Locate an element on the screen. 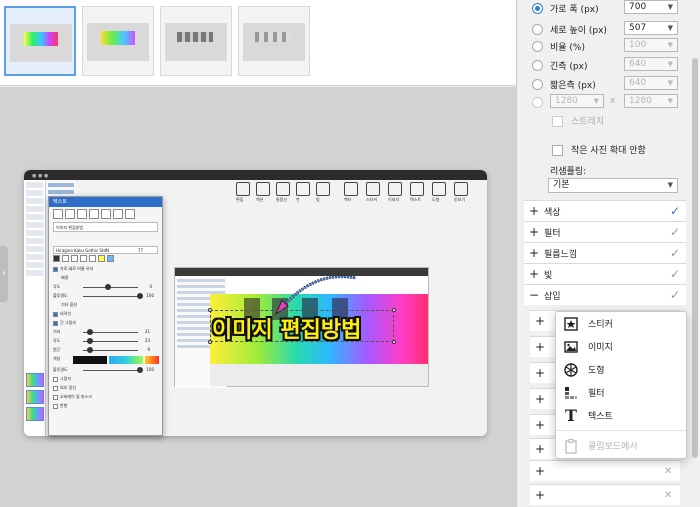  resize-option-percent: 비율 (%) is located at coordinates (558, 46).